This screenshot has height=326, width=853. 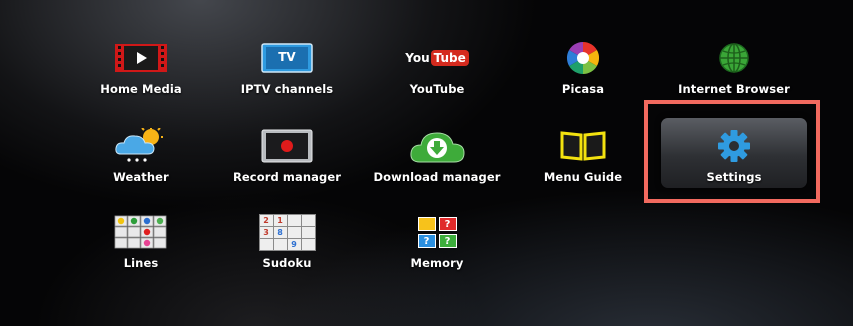 I want to click on sudoku-cell: 1, so click(x=280, y=220).